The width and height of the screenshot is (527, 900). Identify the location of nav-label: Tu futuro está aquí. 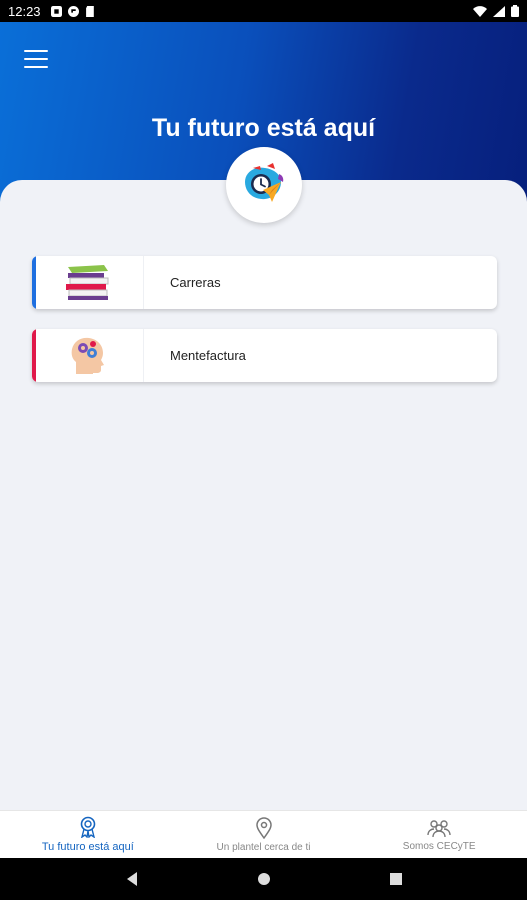
(87, 847).